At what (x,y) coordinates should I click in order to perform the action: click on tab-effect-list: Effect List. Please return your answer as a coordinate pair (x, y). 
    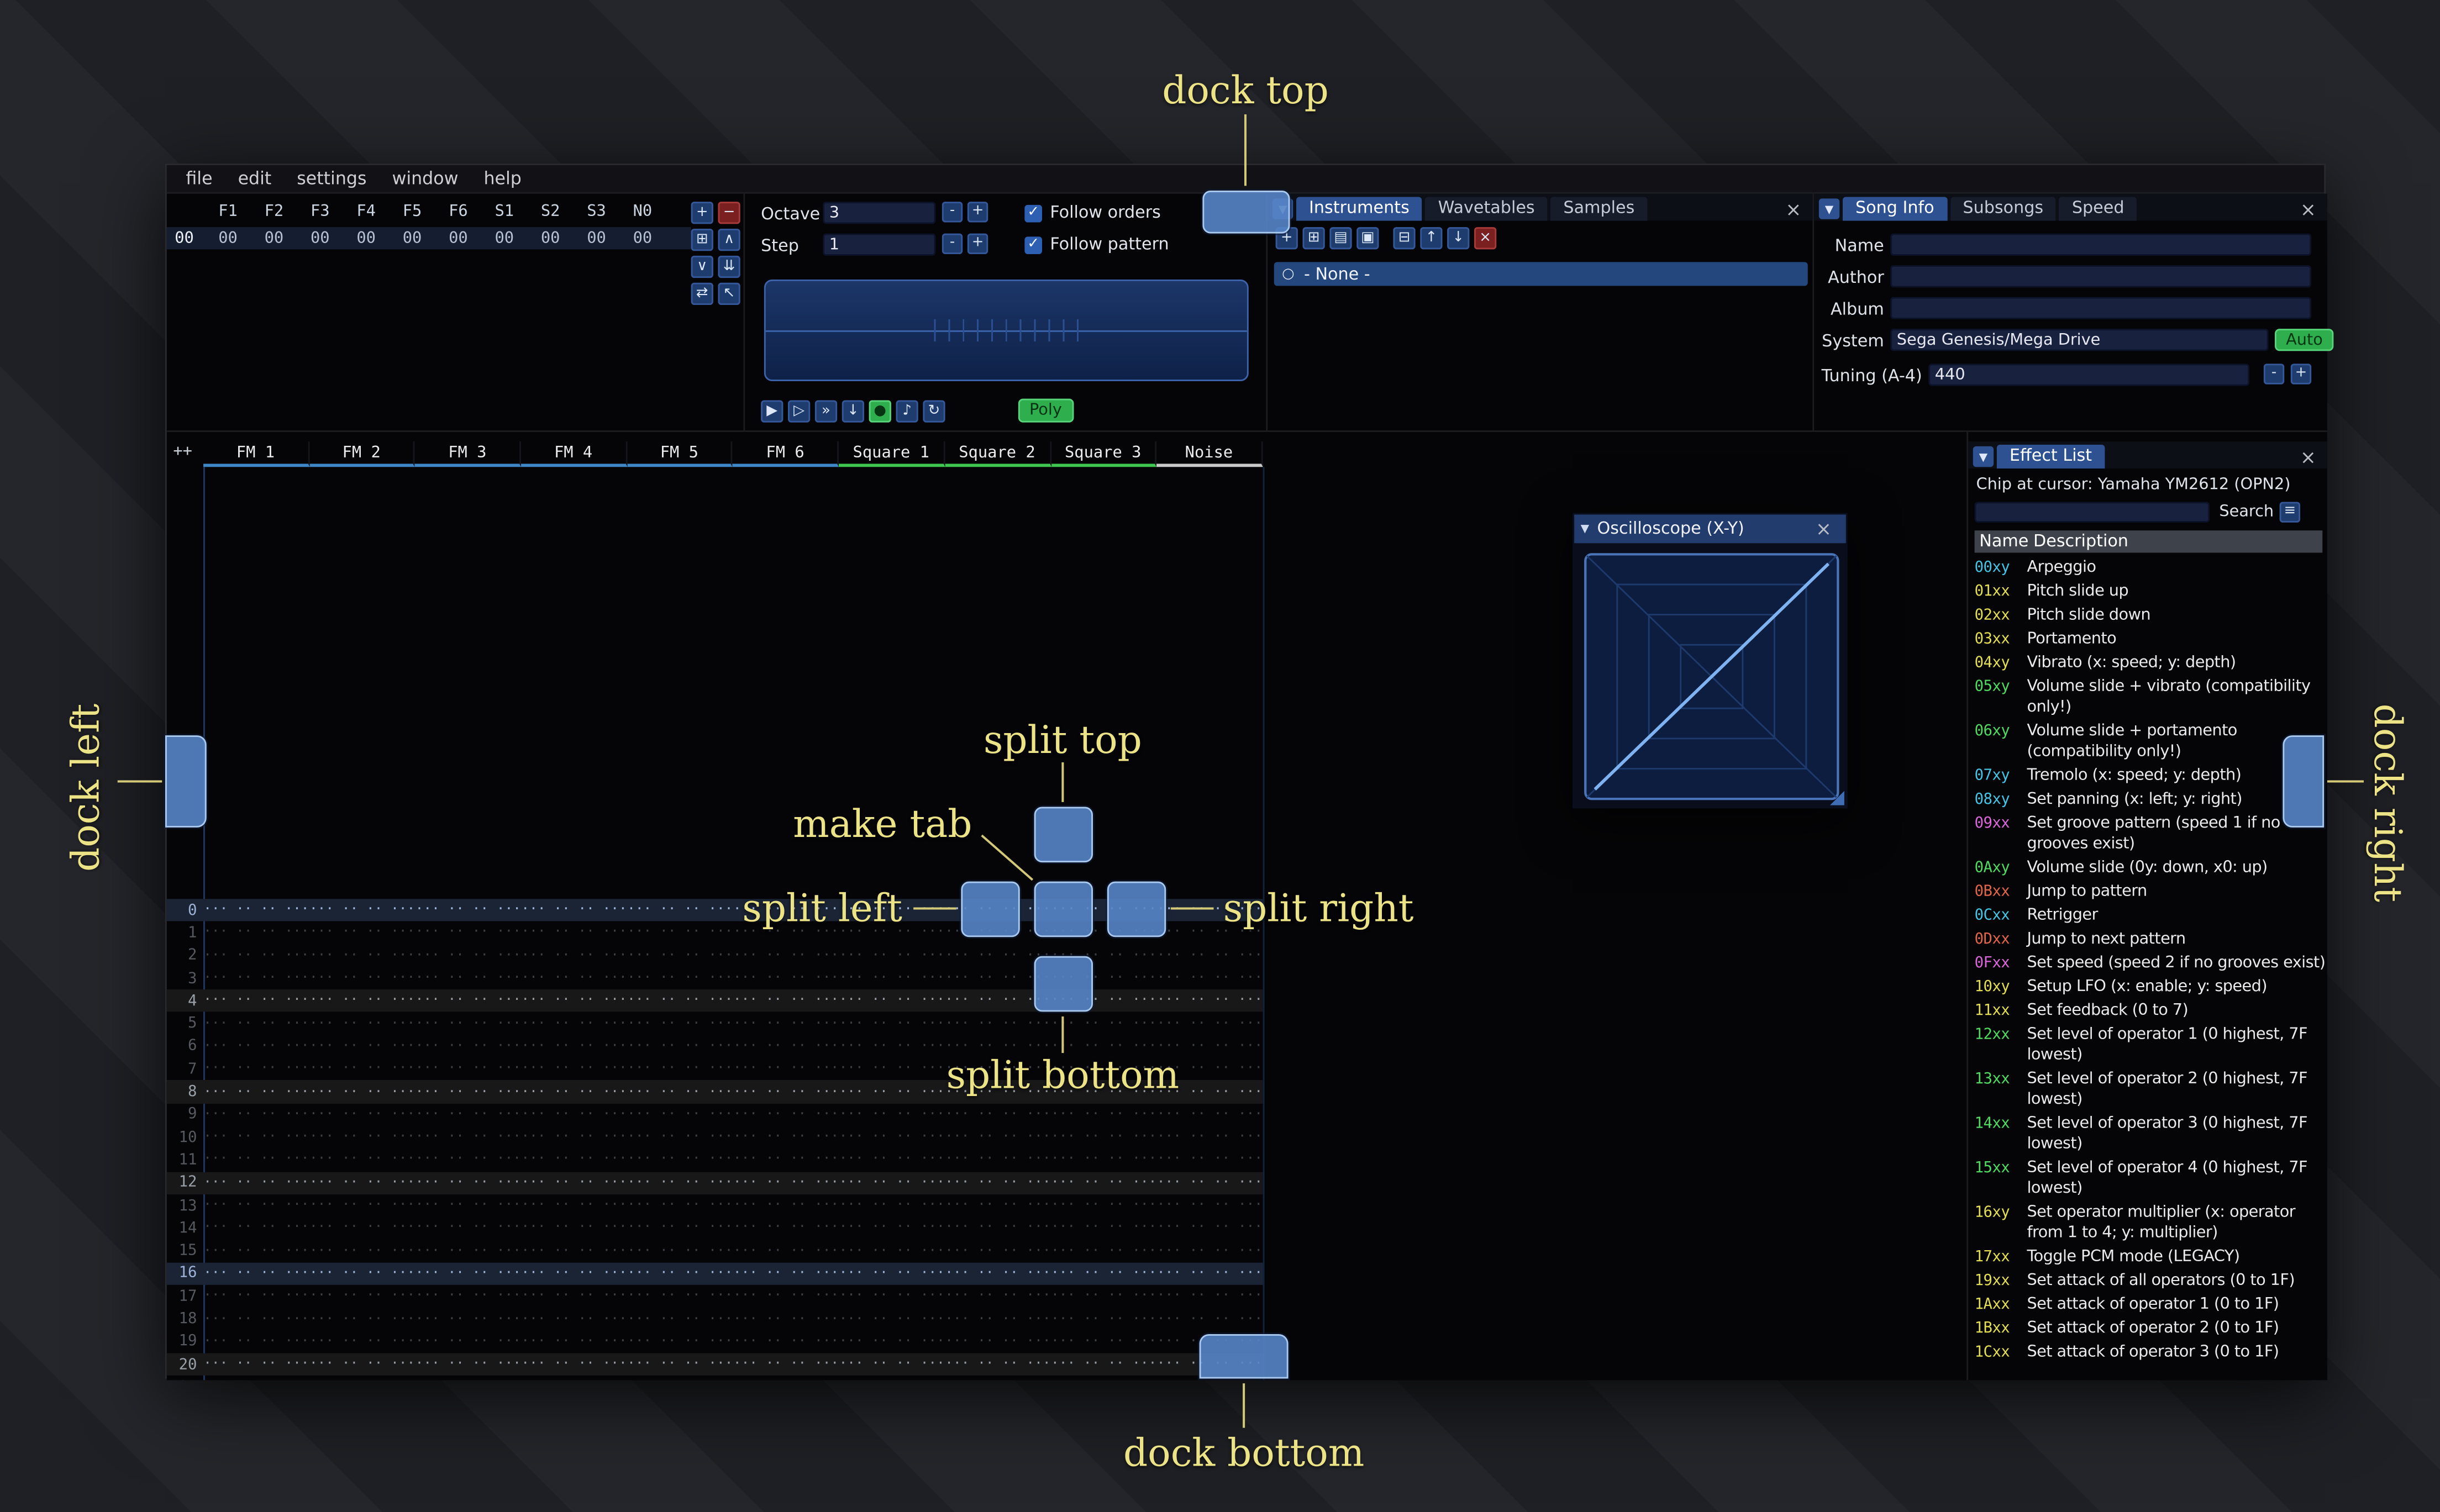
    Looking at the image, I should click on (2050, 457).